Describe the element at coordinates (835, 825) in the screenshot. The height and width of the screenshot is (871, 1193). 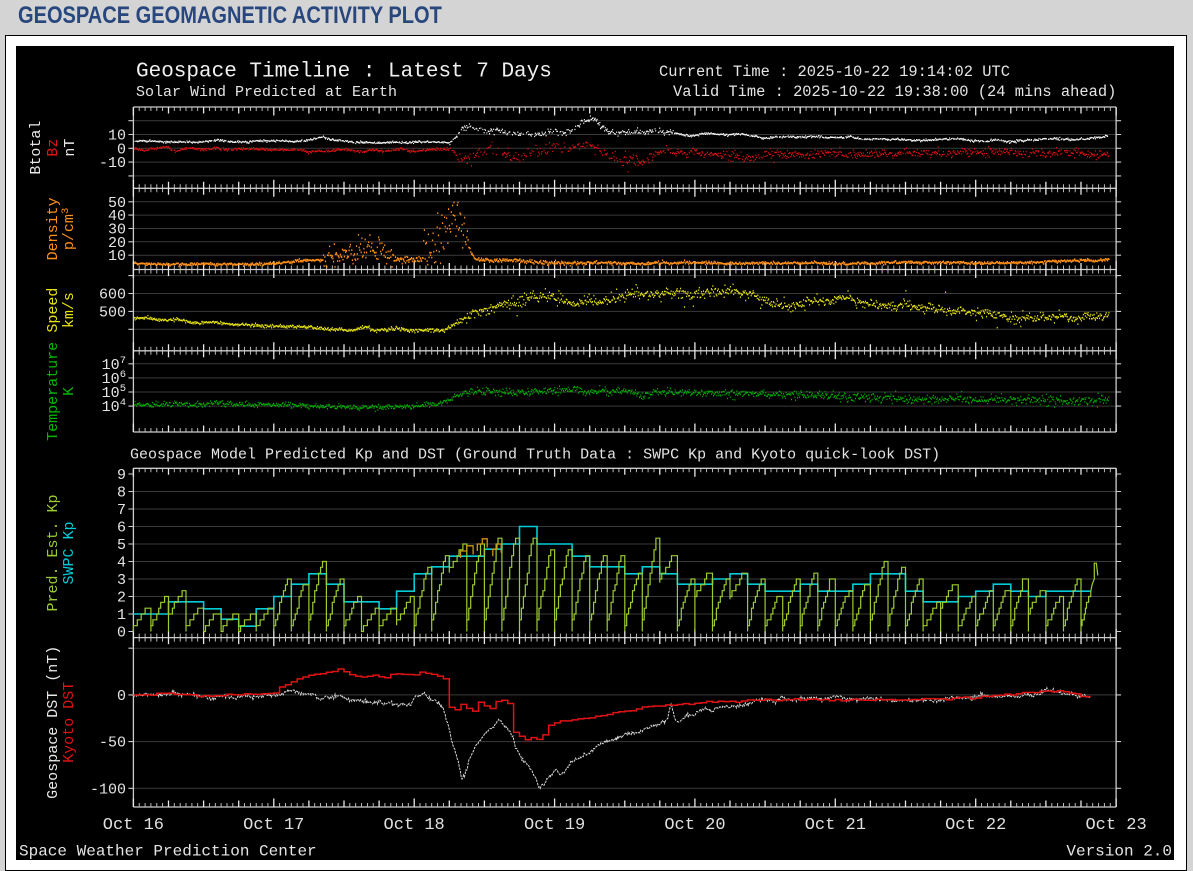
I see `svg-text: Oct 21` at that location.